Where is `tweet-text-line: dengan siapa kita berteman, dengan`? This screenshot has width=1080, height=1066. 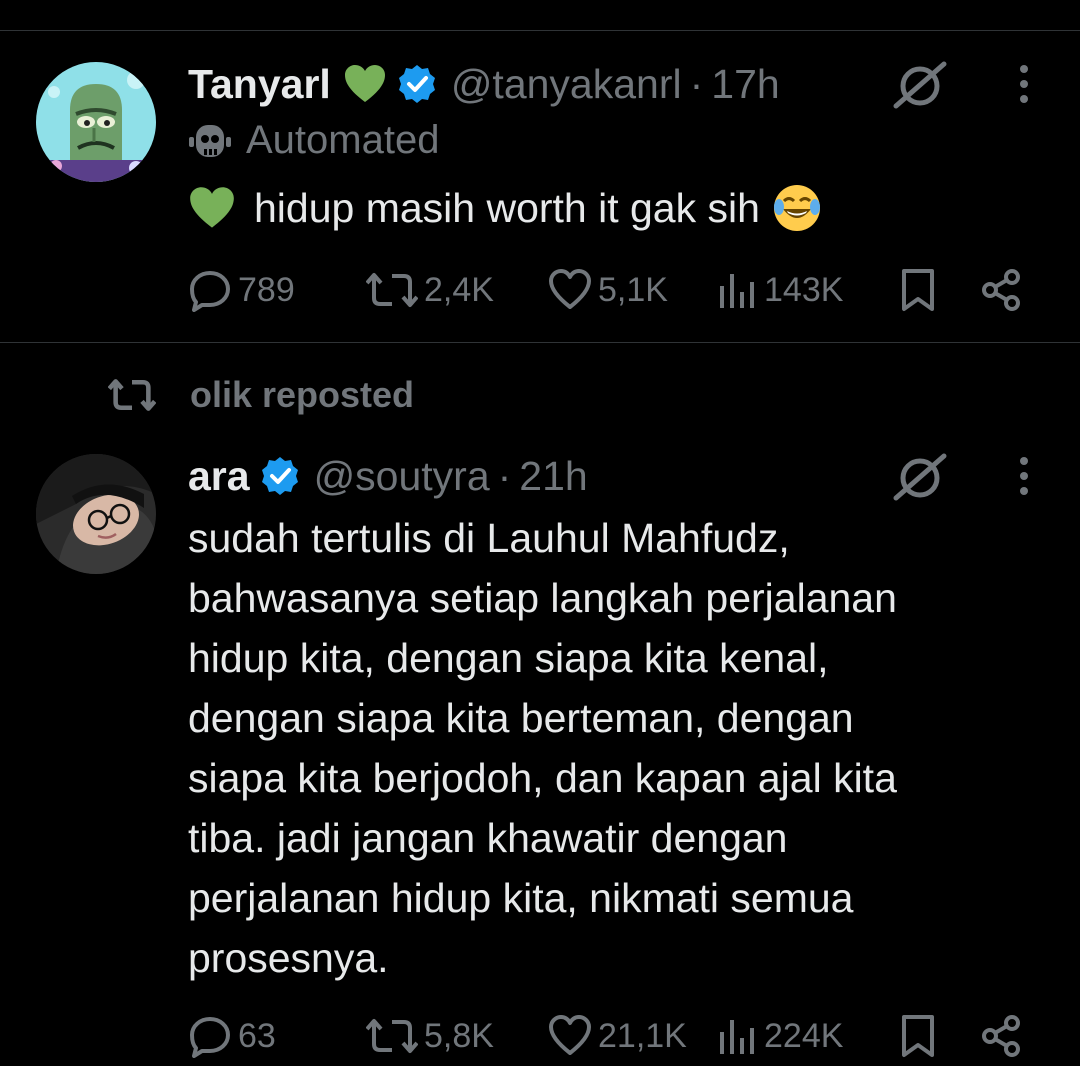
tweet-text-line: dengan siapa kita berteman, dengan is located at coordinates (521, 718).